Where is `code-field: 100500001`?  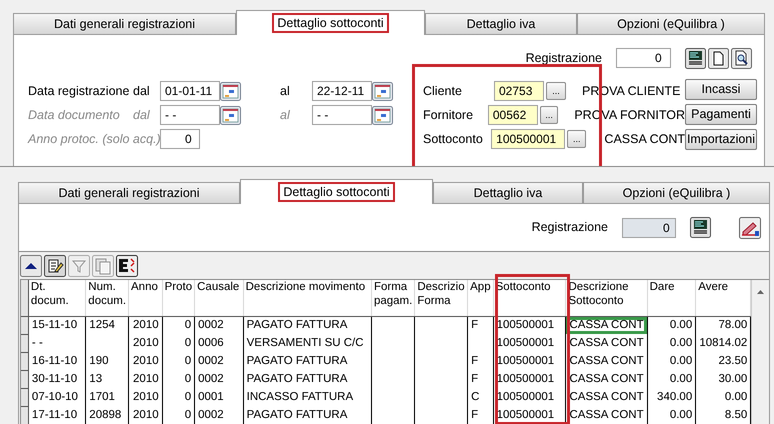
code-field: 100500001 is located at coordinates (528, 139).